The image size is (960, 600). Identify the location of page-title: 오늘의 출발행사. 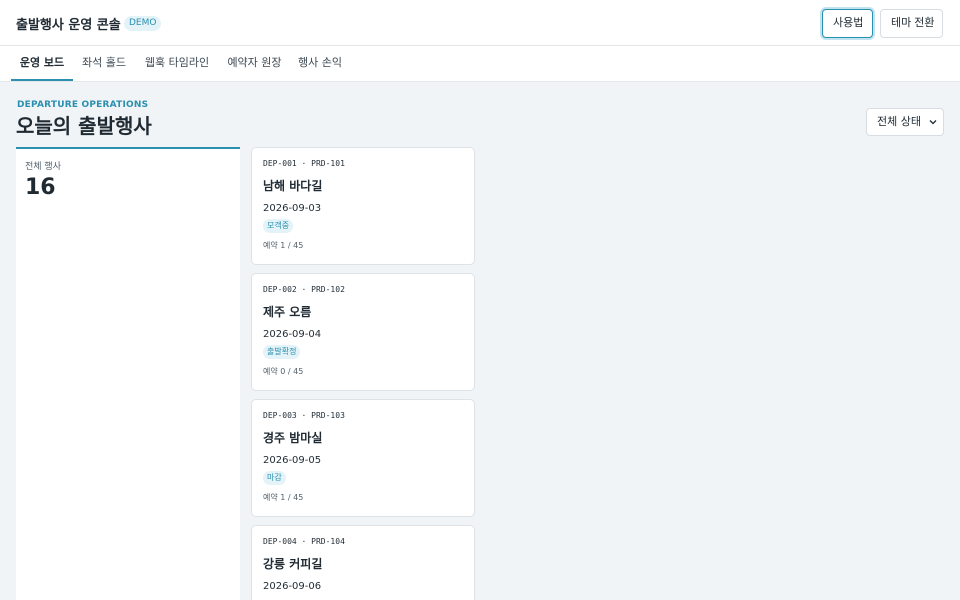
(84, 126).